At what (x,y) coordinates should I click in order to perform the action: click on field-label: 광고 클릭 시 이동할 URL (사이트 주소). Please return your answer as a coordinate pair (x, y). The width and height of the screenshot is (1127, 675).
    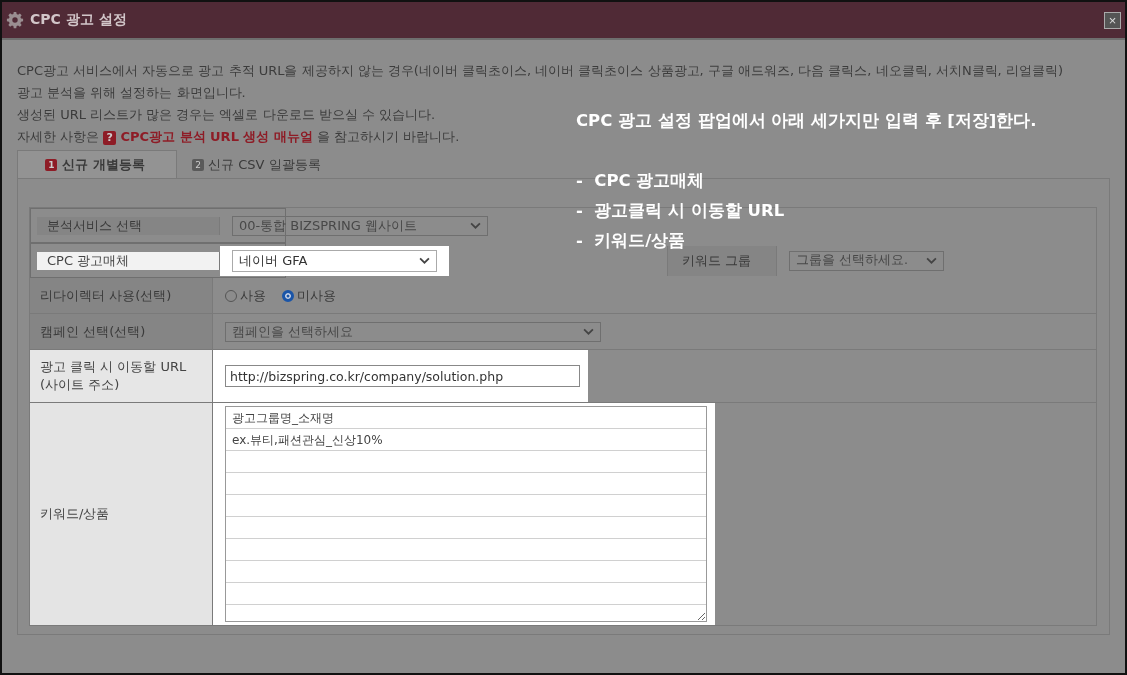
    Looking at the image, I should click on (121, 376).